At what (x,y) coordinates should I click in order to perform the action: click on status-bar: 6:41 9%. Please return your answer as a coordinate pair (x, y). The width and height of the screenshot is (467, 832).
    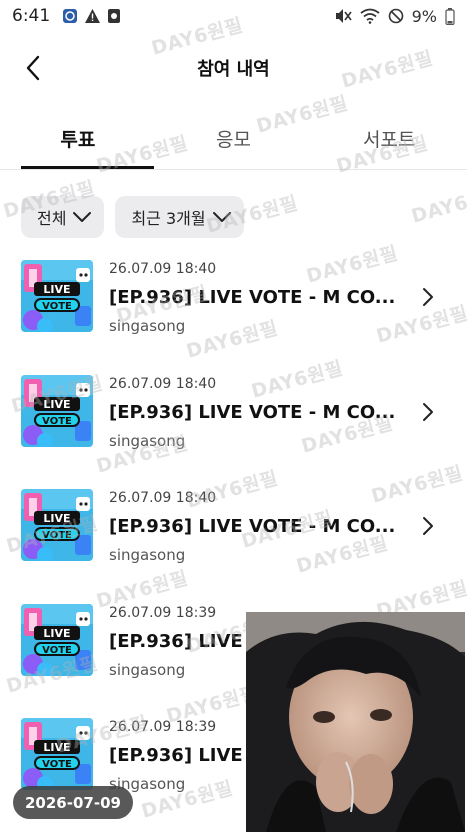
    Looking at the image, I should click on (233, 16).